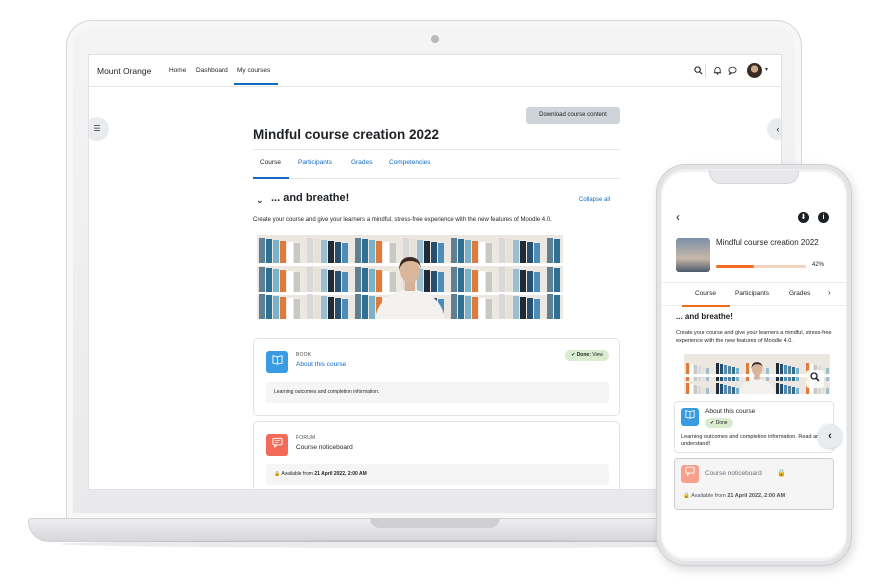  Describe the element at coordinates (730, 411) in the screenshot. I see `phone-activity-name: About this course` at that location.